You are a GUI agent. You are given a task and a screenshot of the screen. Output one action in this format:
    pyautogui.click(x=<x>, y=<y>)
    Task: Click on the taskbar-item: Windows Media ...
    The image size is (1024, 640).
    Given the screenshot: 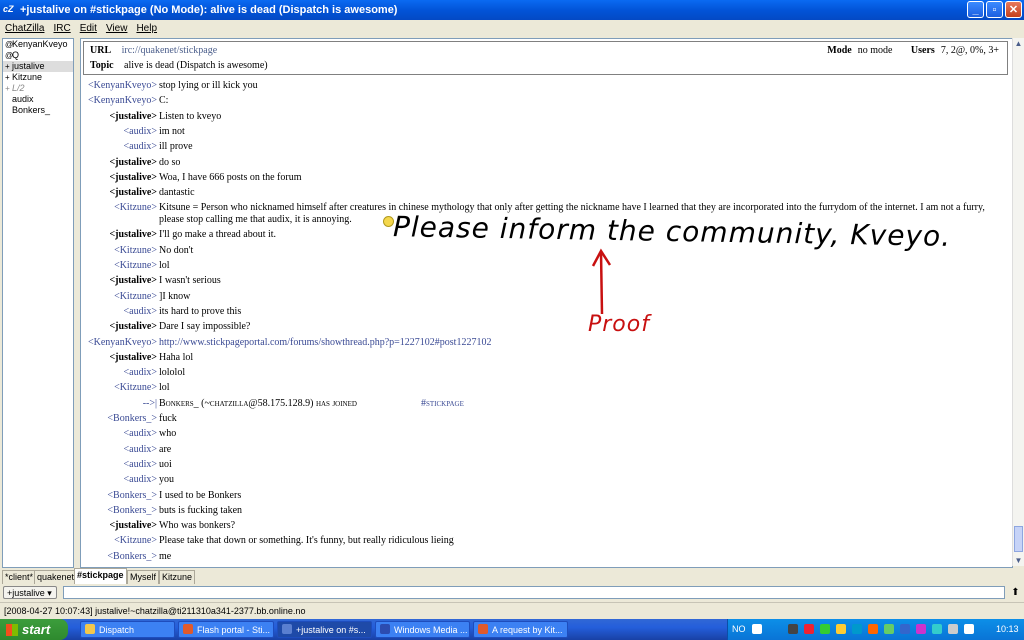 What is the action you would take?
    pyautogui.click(x=422, y=629)
    